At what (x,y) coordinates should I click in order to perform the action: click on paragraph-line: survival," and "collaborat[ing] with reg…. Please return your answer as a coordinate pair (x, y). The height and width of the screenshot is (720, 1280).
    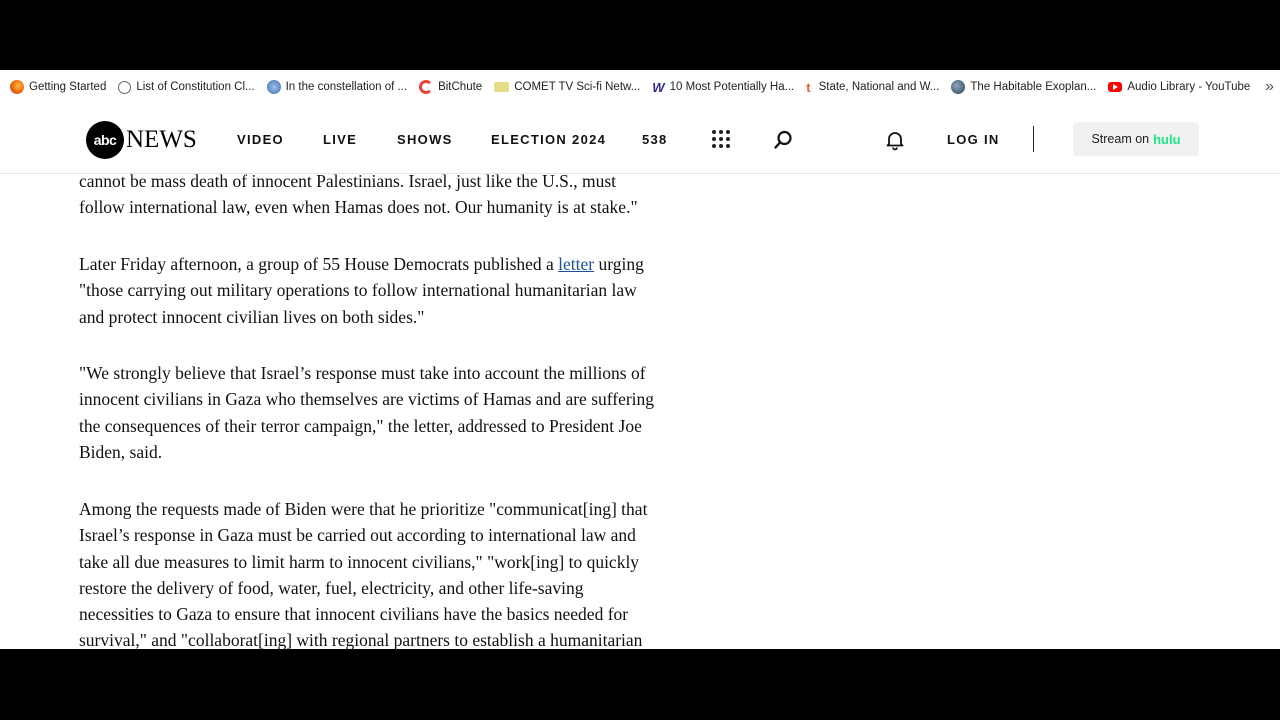
    Looking at the image, I should click on (361, 639).